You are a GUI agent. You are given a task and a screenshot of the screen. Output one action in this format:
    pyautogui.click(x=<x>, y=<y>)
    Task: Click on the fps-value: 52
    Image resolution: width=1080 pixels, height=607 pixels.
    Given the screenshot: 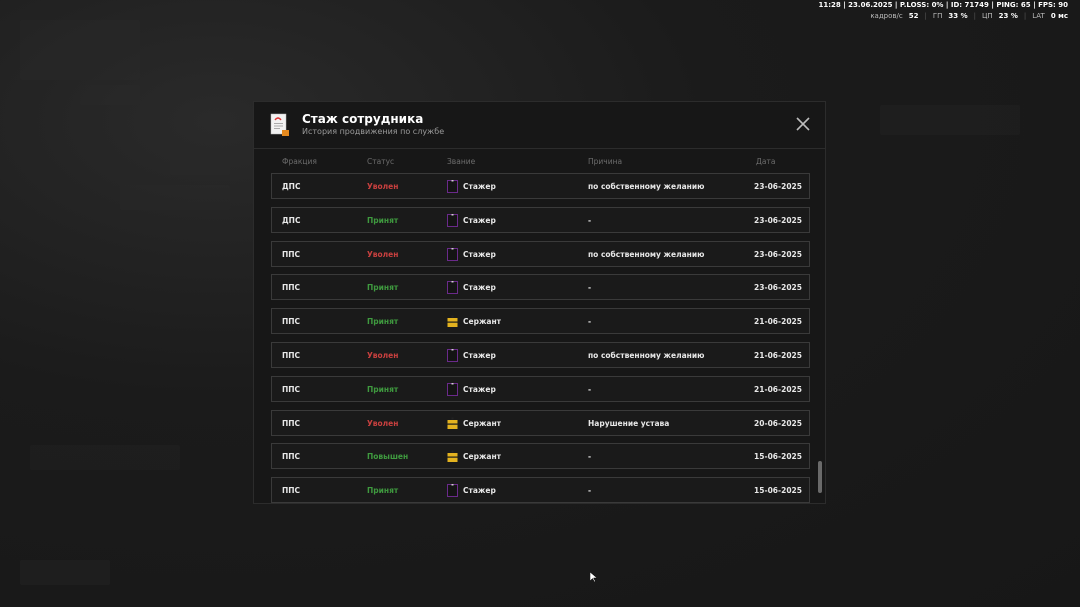 What is the action you would take?
    pyautogui.click(x=913, y=16)
    